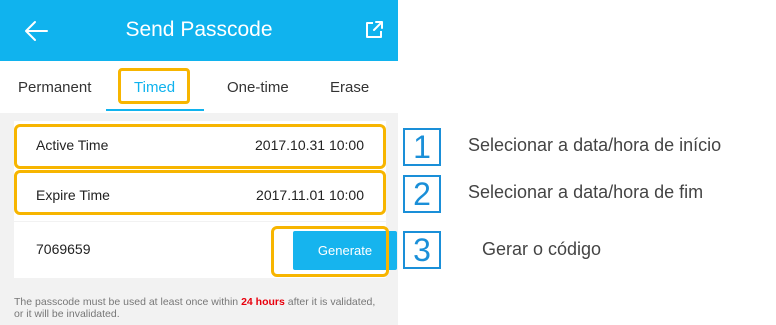 The height and width of the screenshot is (325, 776). I want to click on expire-time-highlight, so click(200, 192).